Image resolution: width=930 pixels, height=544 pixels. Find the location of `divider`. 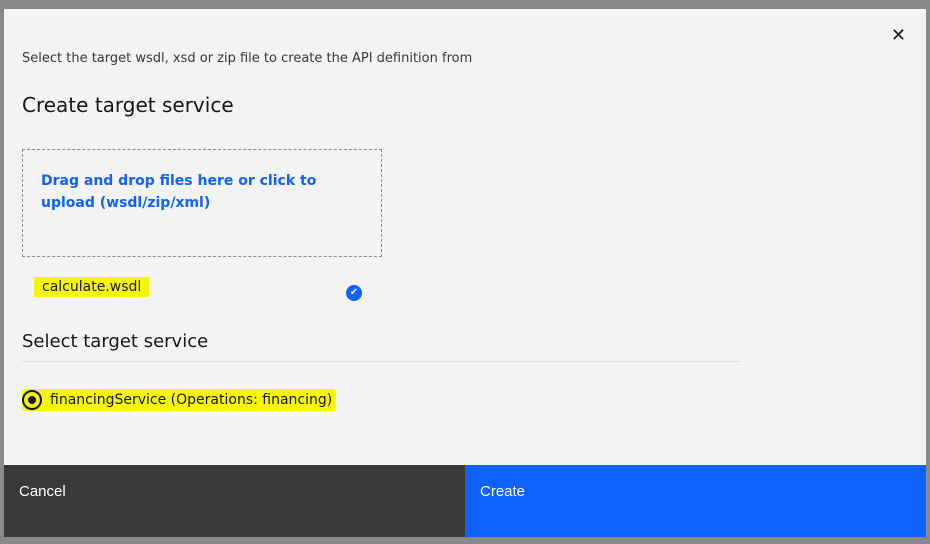

divider is located at coordinates (381, 361).